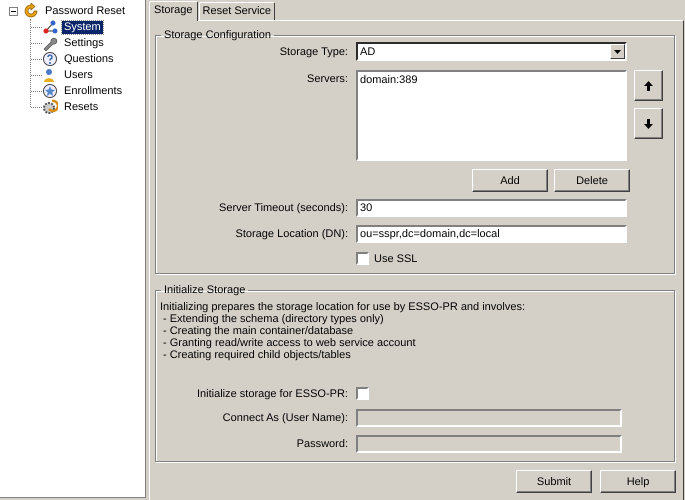  What do you see at coordinates (217, 35) in the screenshot?
I see `group-title: Storage Configuration` at bounding box center [217, 35].